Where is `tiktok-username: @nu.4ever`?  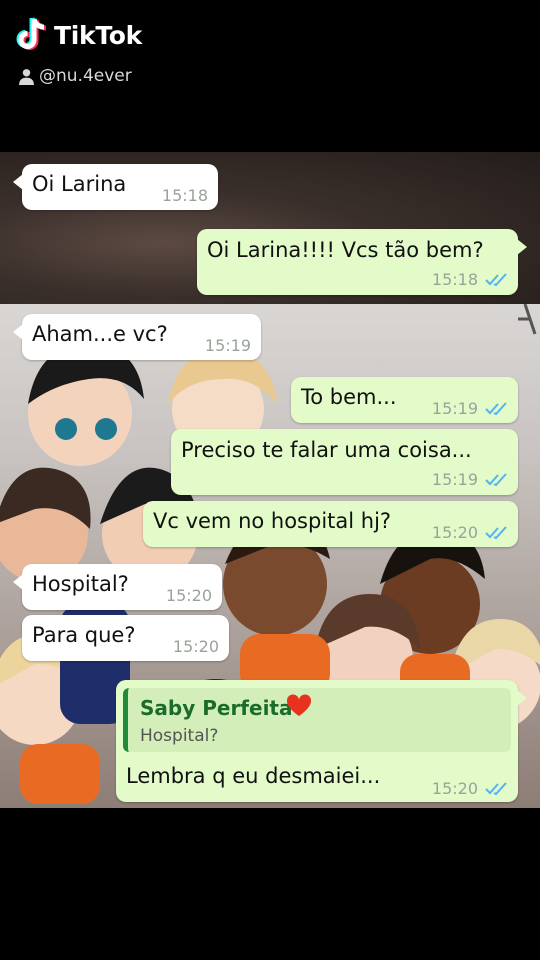
tiktok-username: @nu.4ever is located at coordinates (75, 76).